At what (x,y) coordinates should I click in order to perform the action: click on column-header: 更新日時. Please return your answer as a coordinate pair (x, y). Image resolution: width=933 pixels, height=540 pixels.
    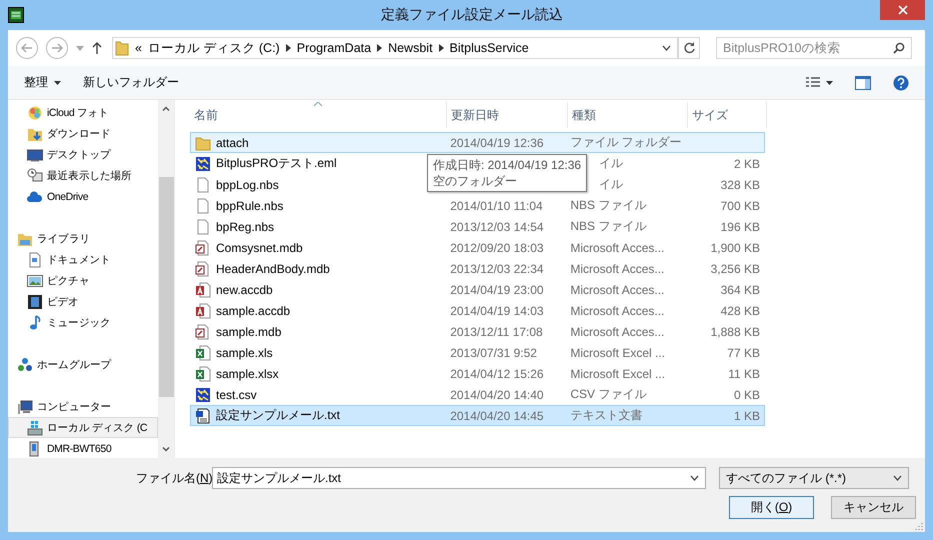
    Looking at the image, I should click on (507, 115).